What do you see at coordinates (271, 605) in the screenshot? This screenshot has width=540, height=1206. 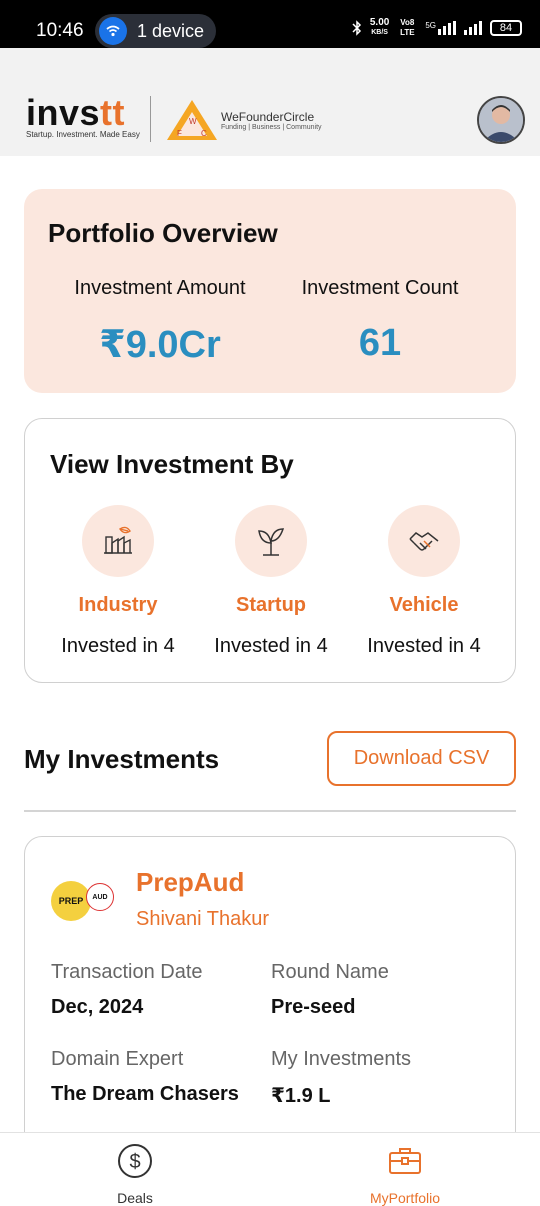 I see `startup-label: Startup` at bounding box center [271, 605].